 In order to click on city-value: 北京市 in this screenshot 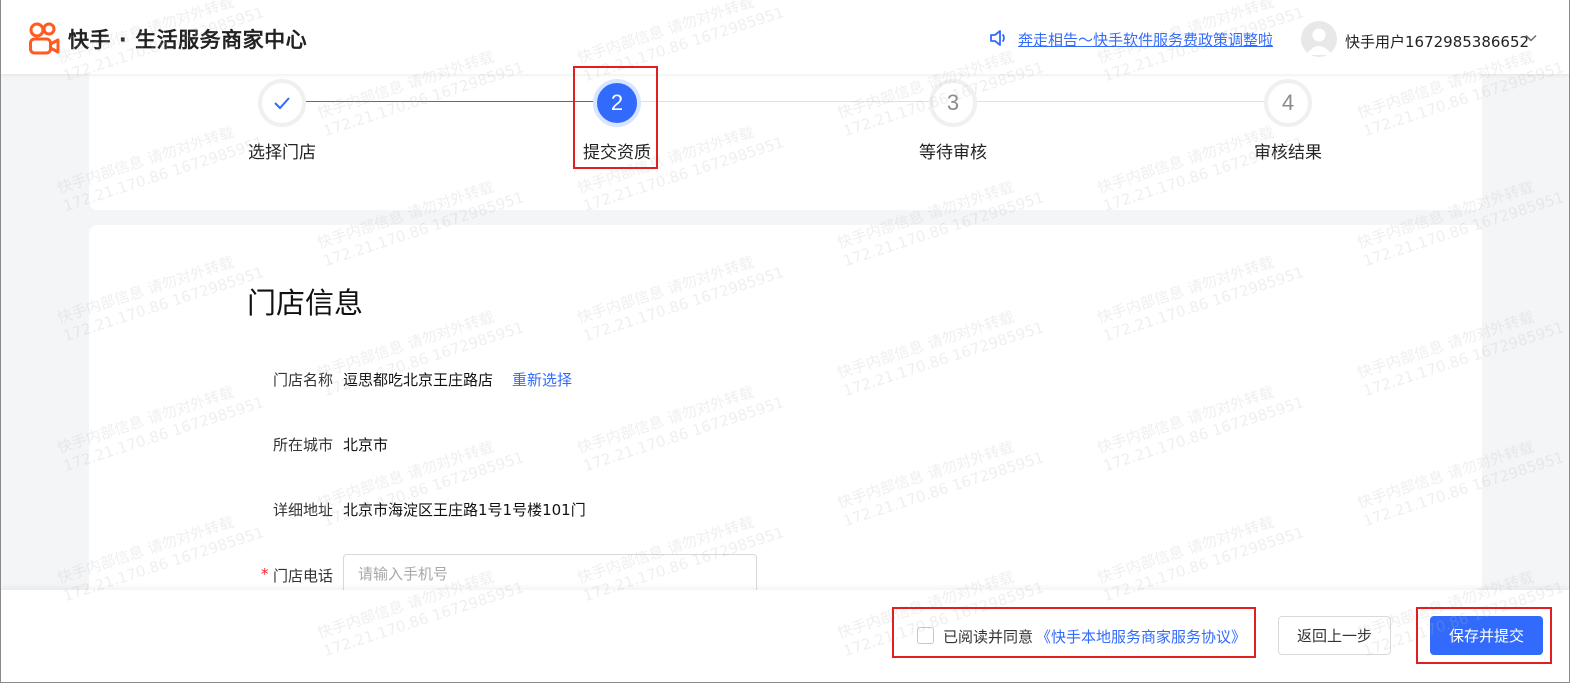, I will do `click(366, 445)`.